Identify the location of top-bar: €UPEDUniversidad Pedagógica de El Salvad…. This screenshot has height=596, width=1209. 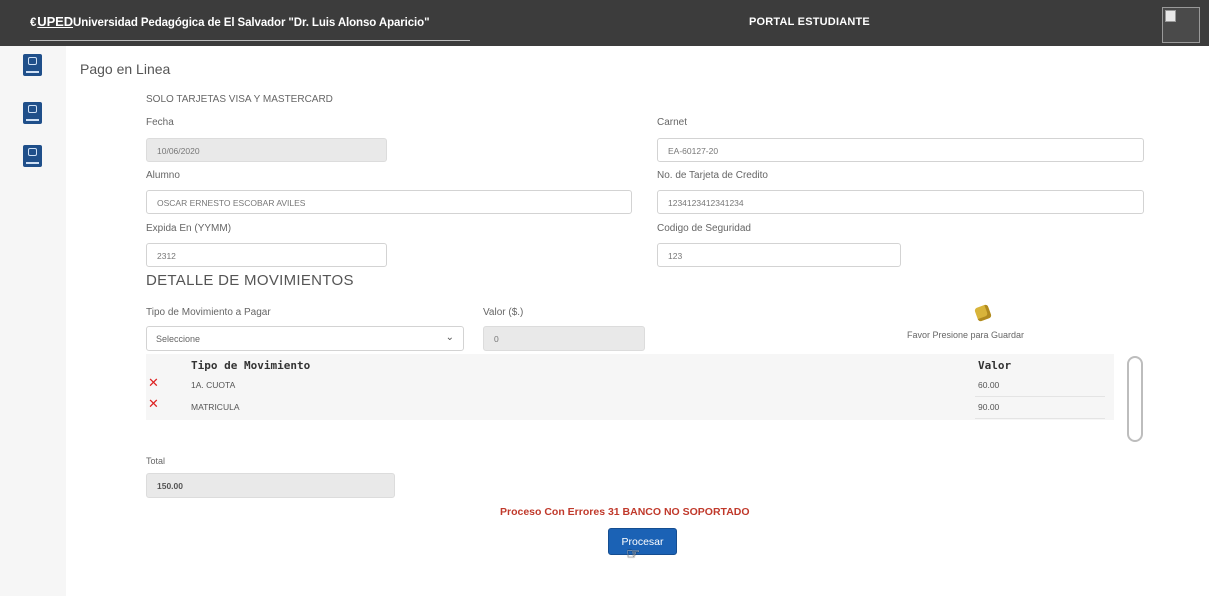
(604, 23).